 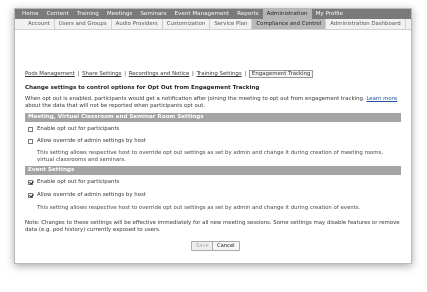 What do you see at coordinates (287, 14) in the screenshot?
I see `top-tab-administration: Administration` at bounding box center [287, 14].